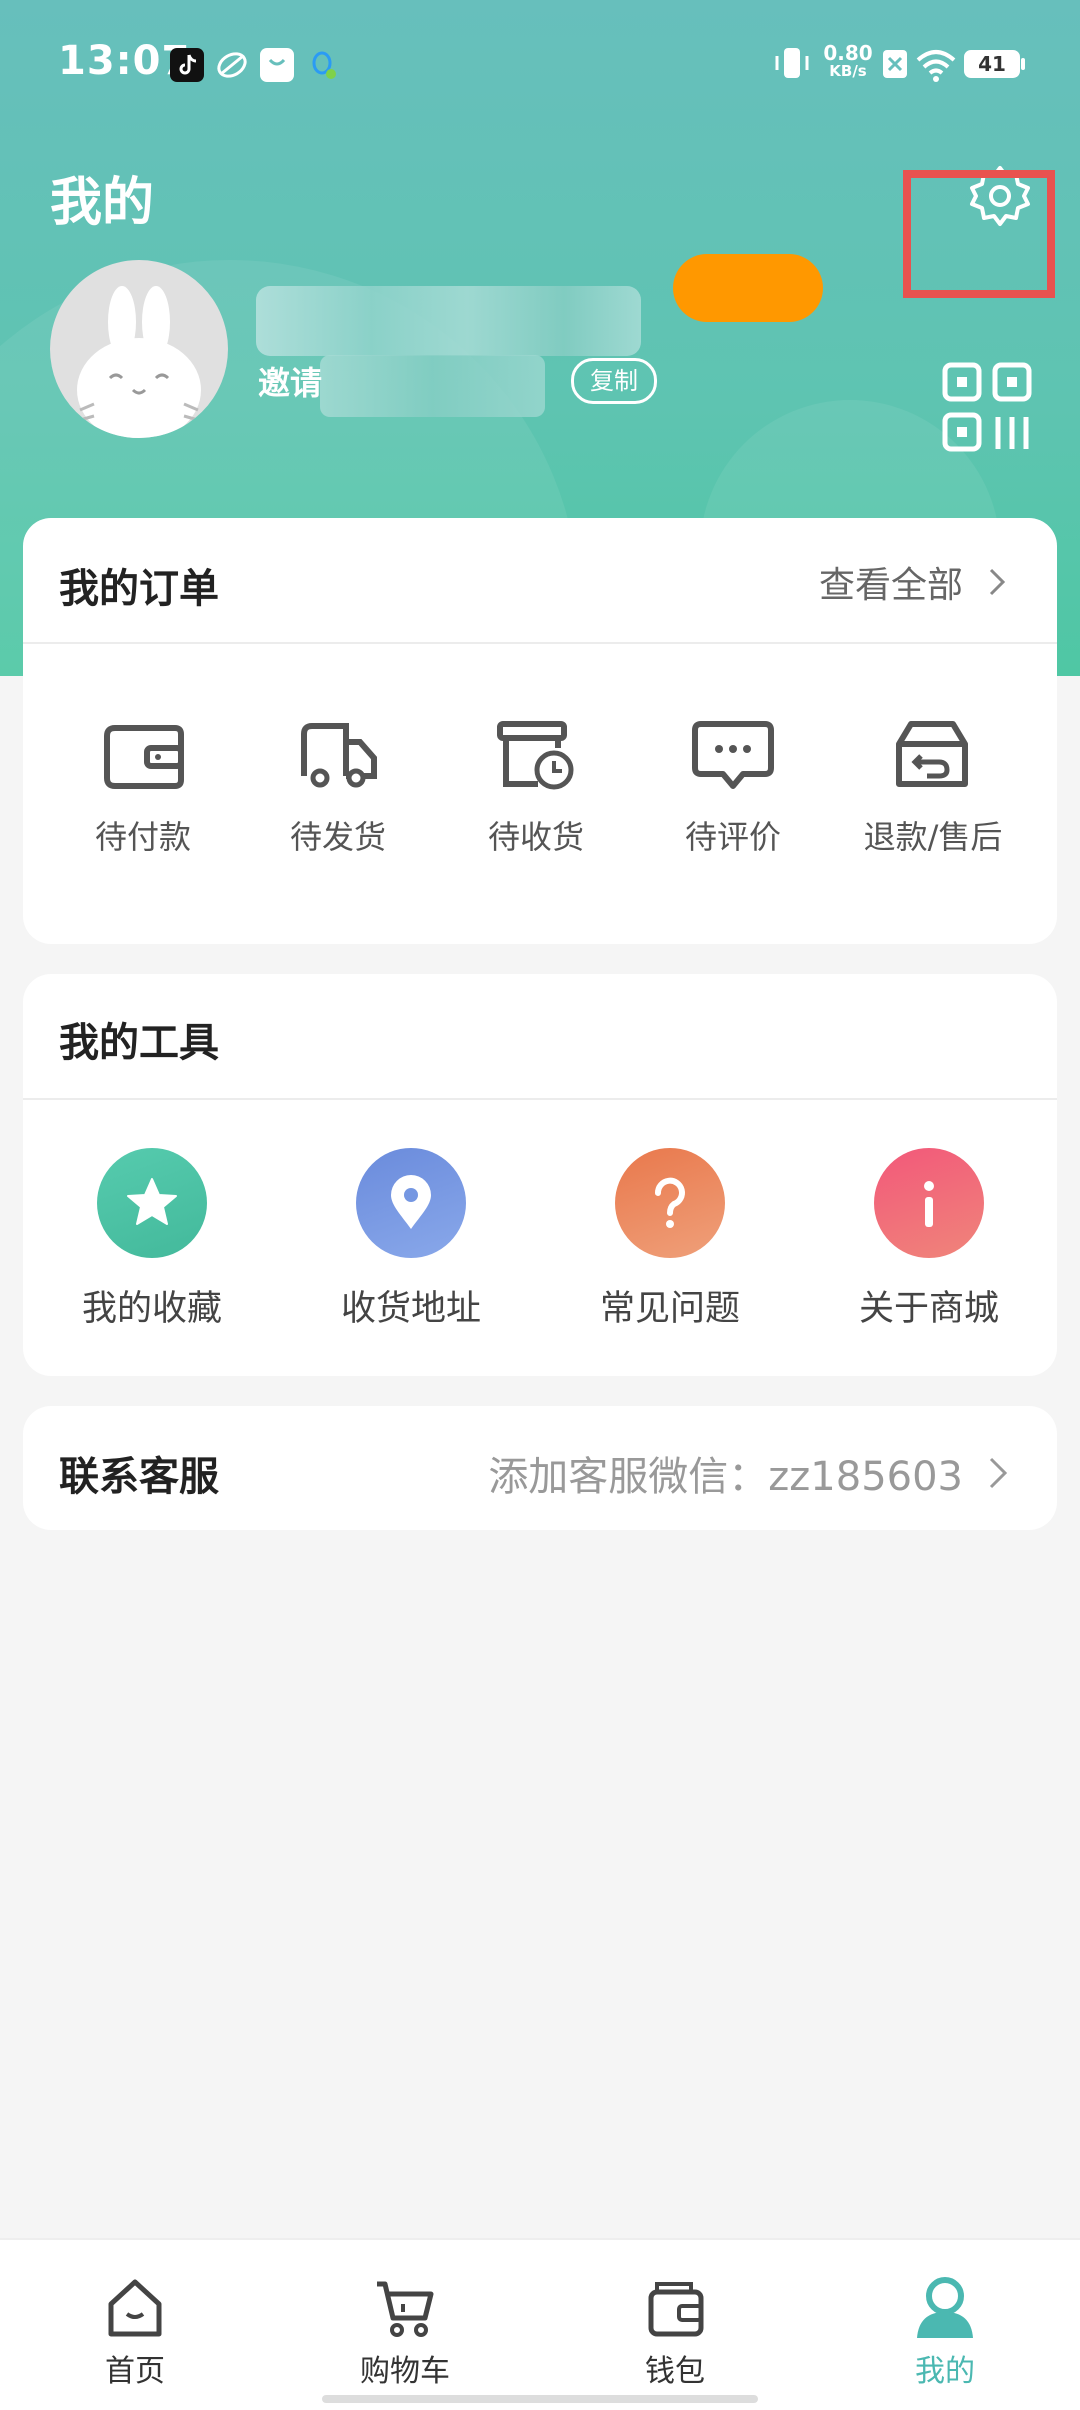 This screenshot has width=1080, height=2410. Describe the element at coordinates (669, 1202) in the screenshot. I see `question-icon` at that location.